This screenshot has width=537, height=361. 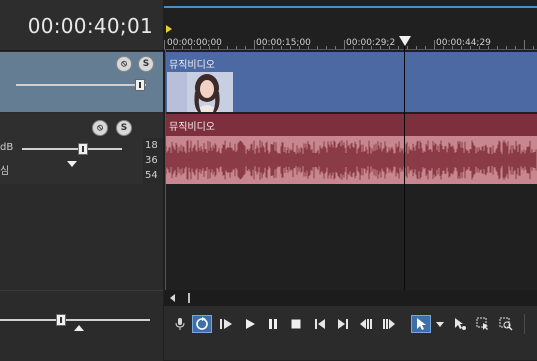 I want to click on timecode-display: 00:00:40;01, so click(x=81, y=25).